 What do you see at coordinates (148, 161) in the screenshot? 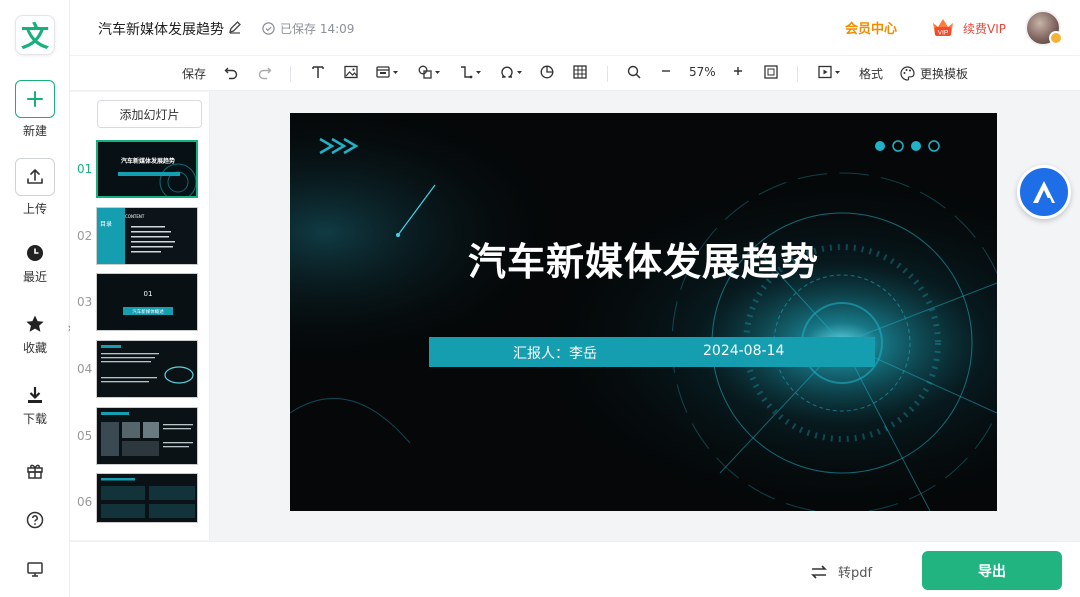
I see `thumb-1-title: 汽车新媒体发展趋势` at bounding box center [148, 161].